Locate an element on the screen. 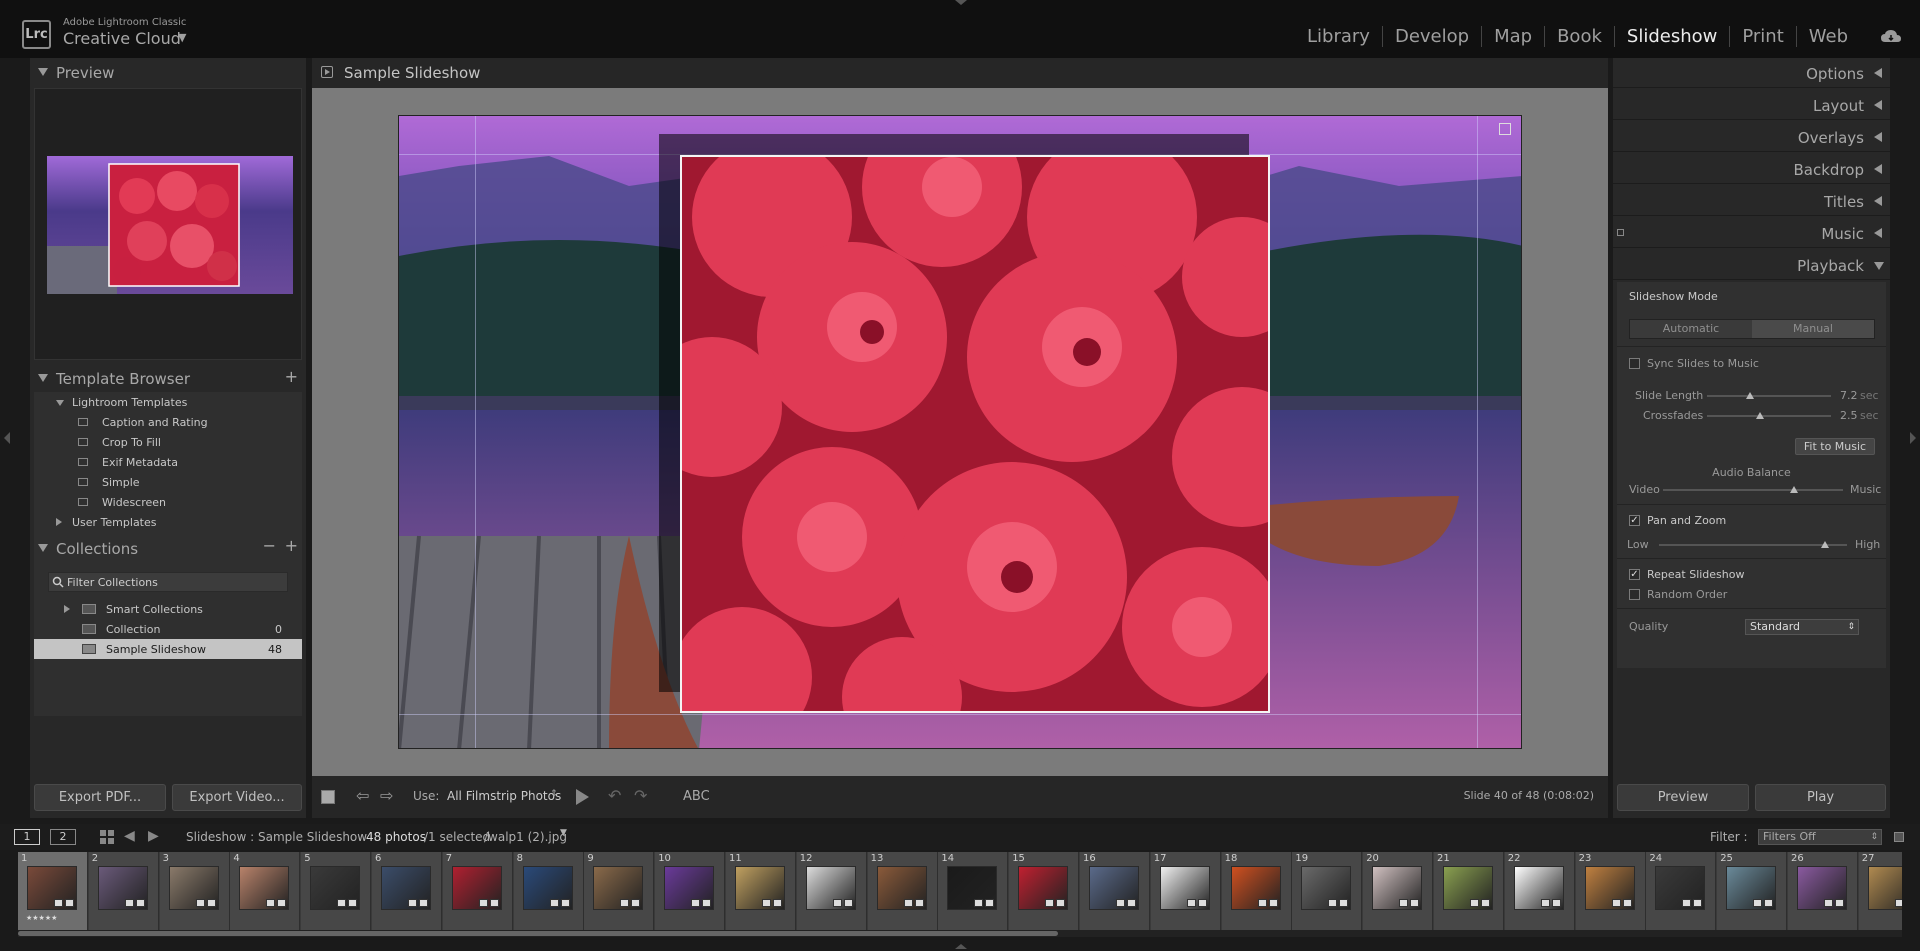 This screenshot has width=1920, height=951. filmstrip-thumbnail: 23 is located at coordinates (1610, 892).